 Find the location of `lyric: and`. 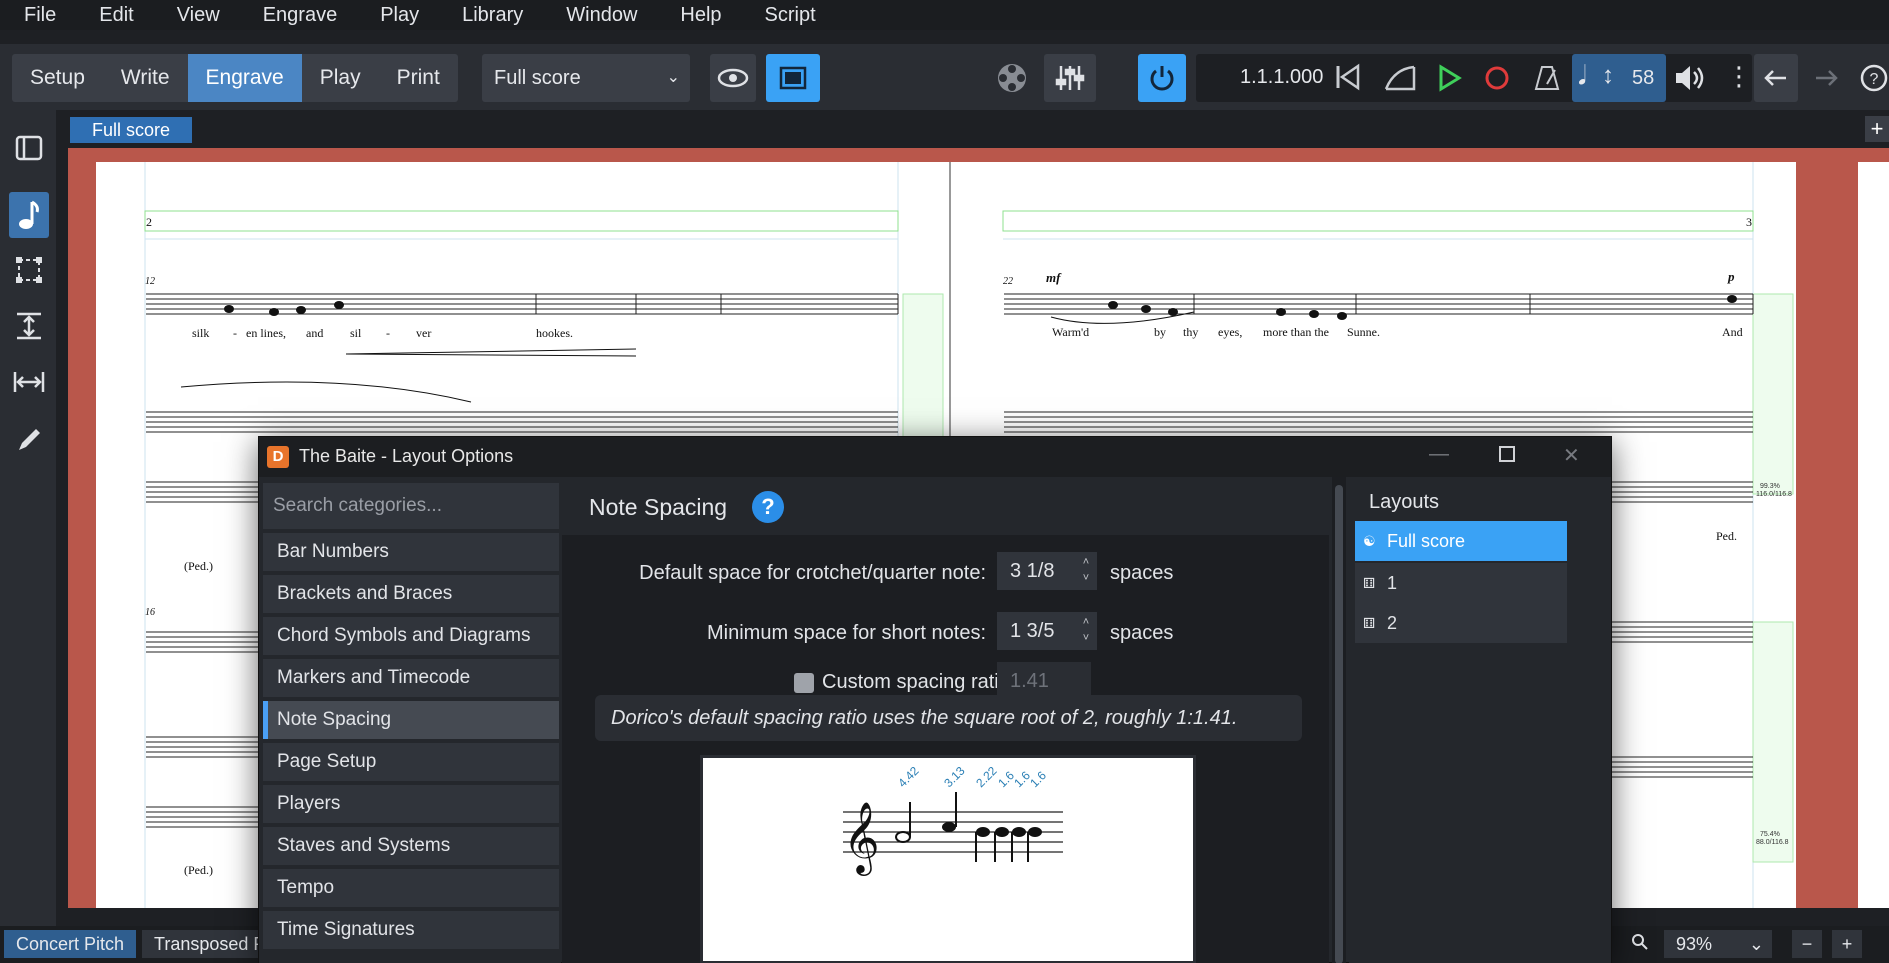

lyric: and is located at coordinates (314, 333).